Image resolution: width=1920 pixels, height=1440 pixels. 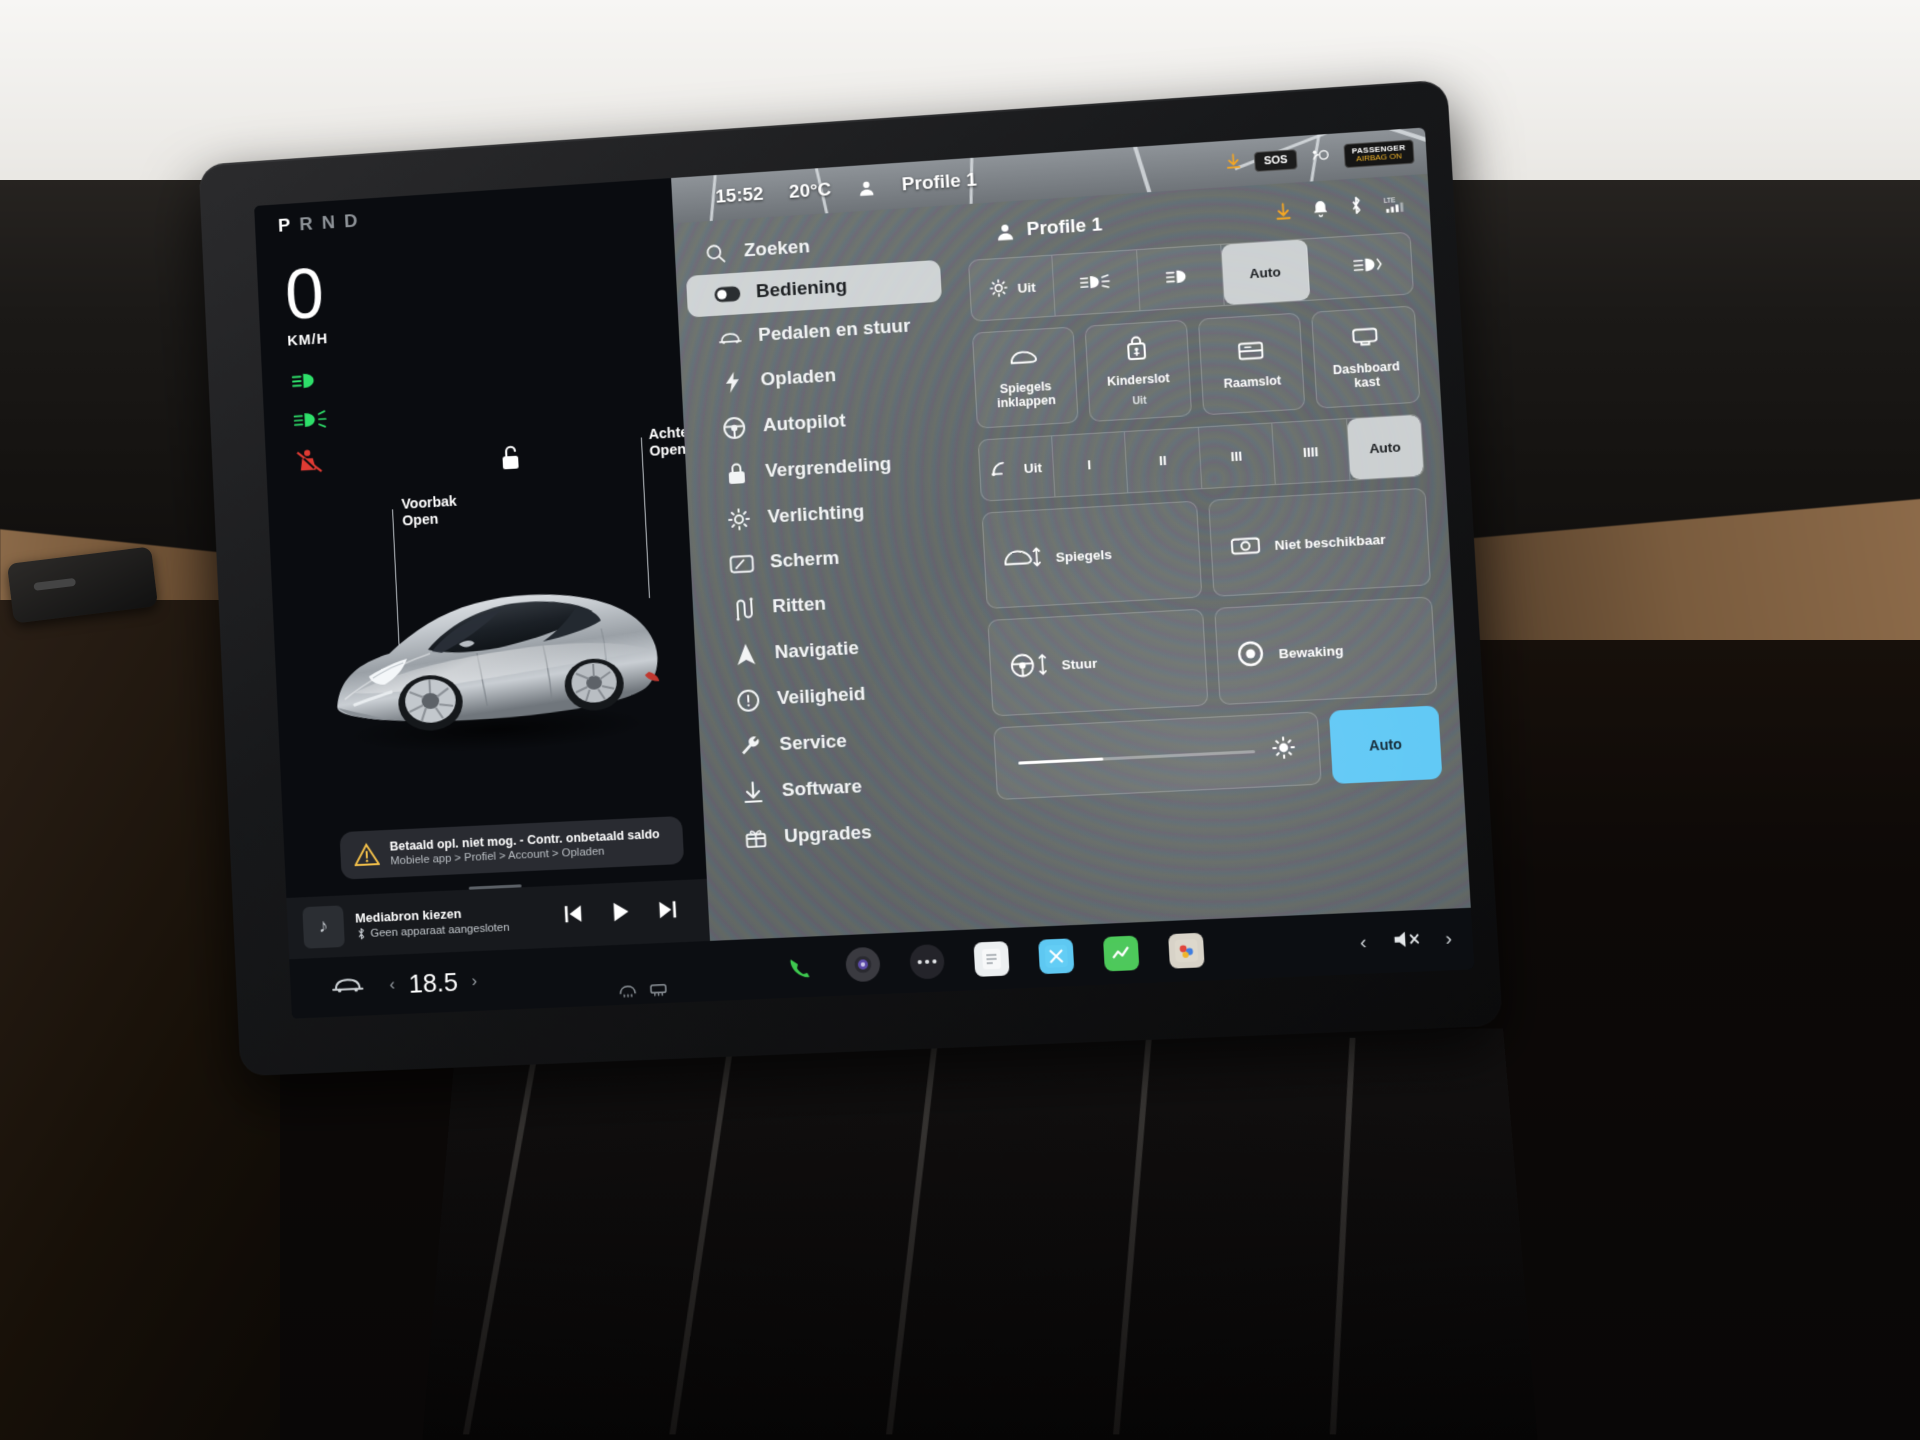 I want to click on toggle-icon, so click(x=727, y=294).